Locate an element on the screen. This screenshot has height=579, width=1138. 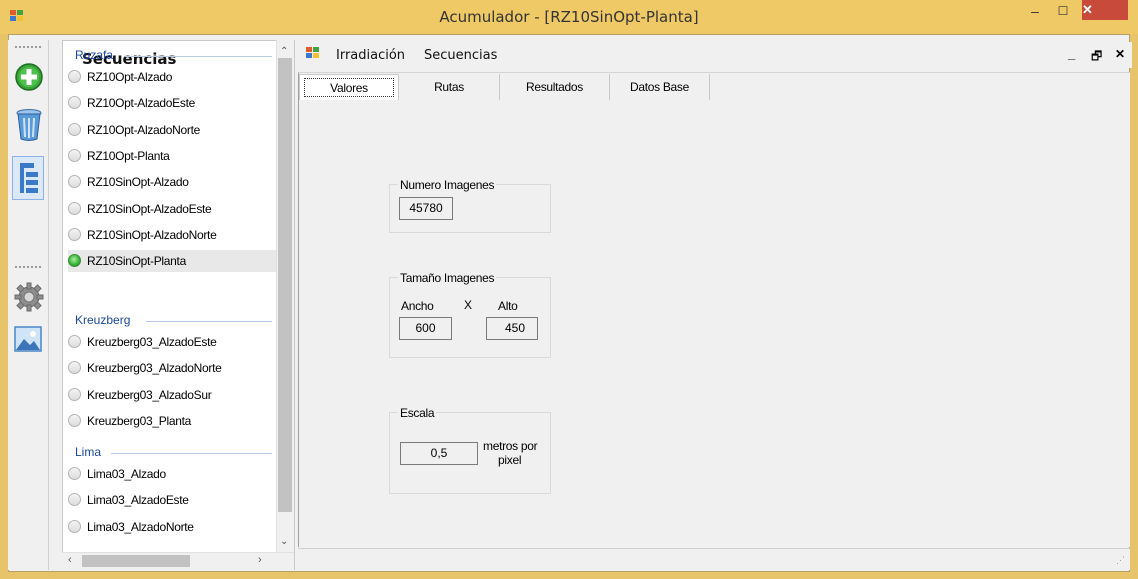
sequence-item-label: Kreuzberg03_Planta is located at coordinates (139, 420).